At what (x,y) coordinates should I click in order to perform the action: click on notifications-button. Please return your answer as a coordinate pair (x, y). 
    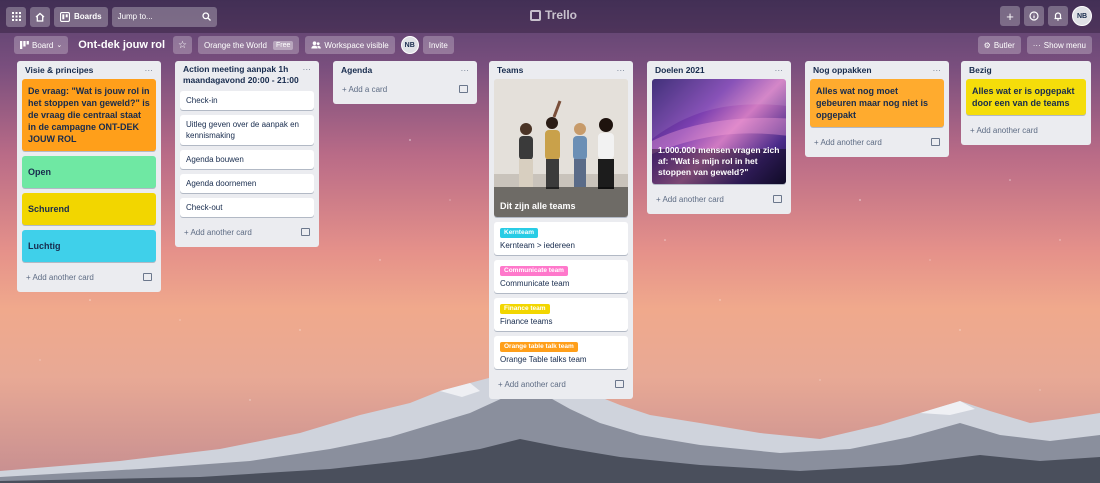
    Looking at the image, I should click on (1058, 16).